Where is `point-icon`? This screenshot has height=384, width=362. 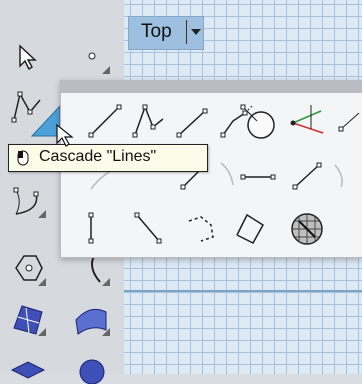
point-icon is located at coordinates (92, 57).